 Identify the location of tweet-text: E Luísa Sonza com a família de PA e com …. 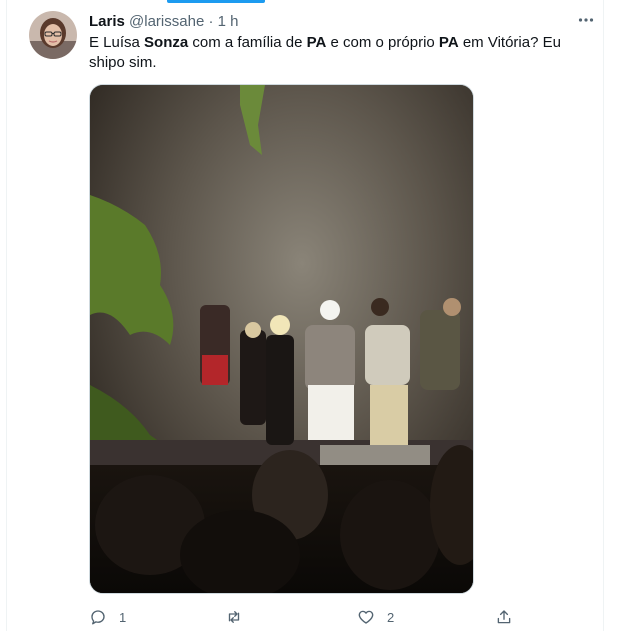
(344, 53).